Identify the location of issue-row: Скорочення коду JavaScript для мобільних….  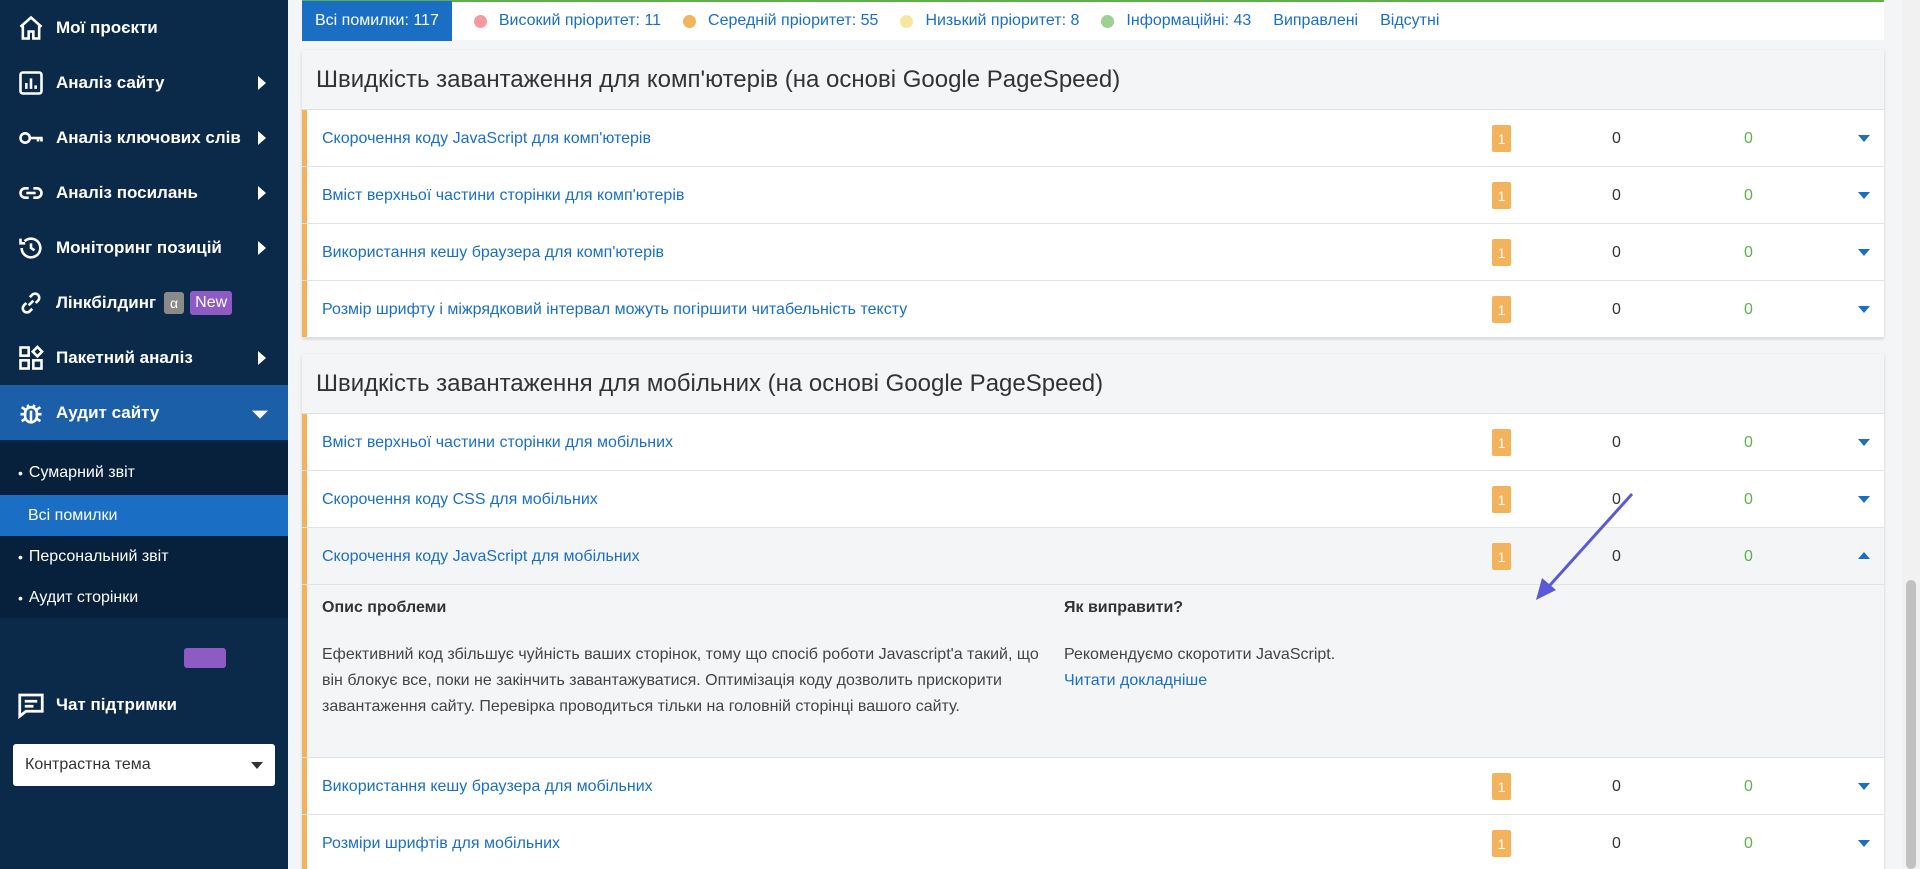
(1093, 556).